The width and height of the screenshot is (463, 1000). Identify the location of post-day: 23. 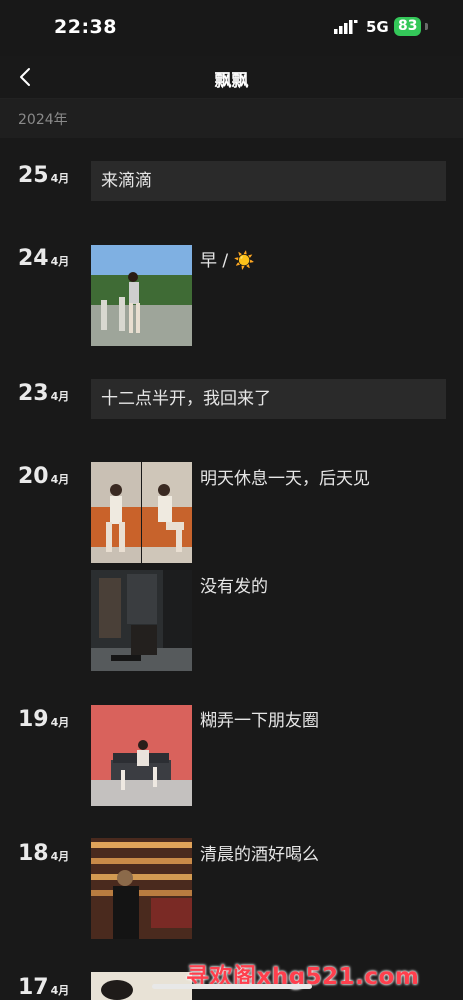
(33, 393).